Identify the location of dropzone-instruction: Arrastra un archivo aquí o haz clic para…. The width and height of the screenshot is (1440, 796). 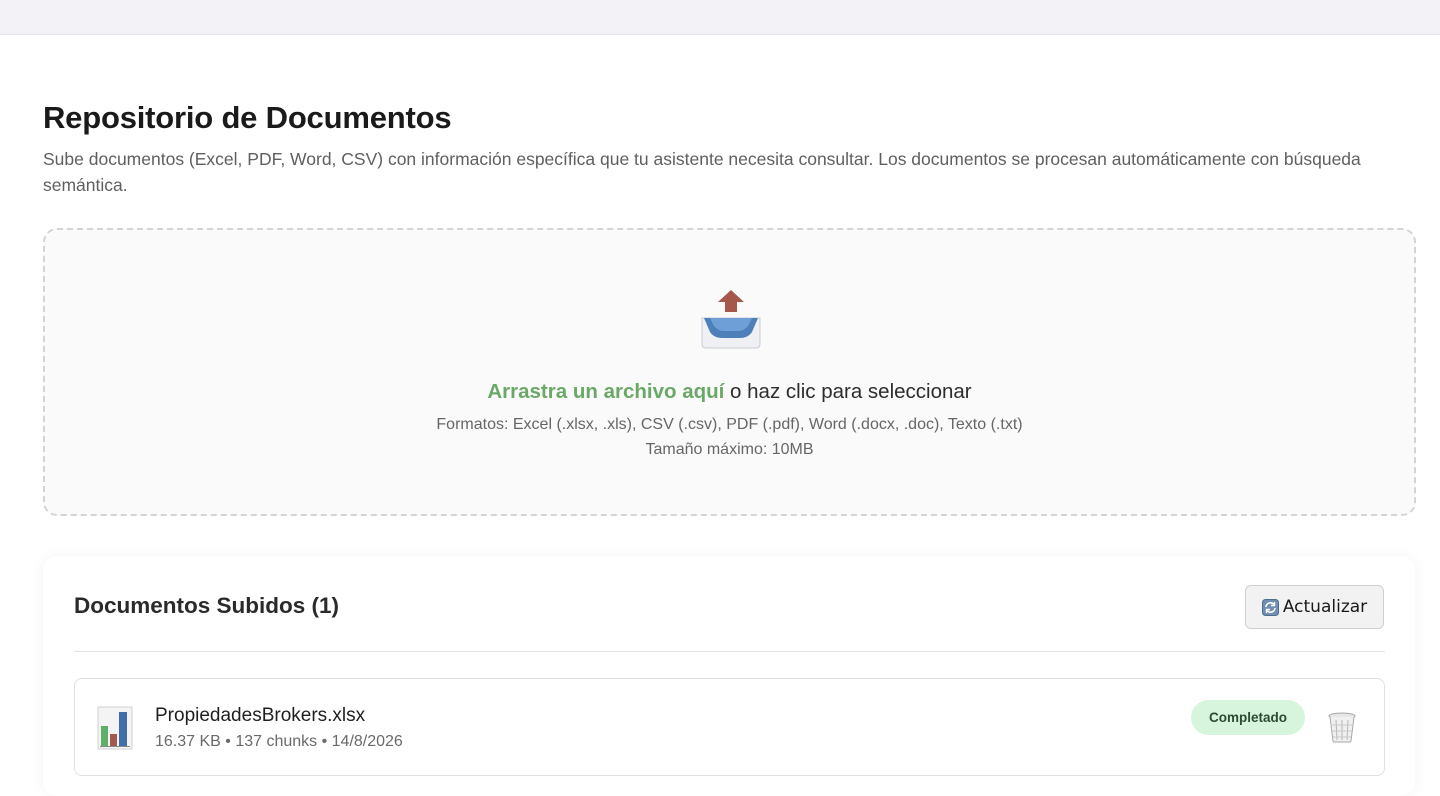
(729, 392).